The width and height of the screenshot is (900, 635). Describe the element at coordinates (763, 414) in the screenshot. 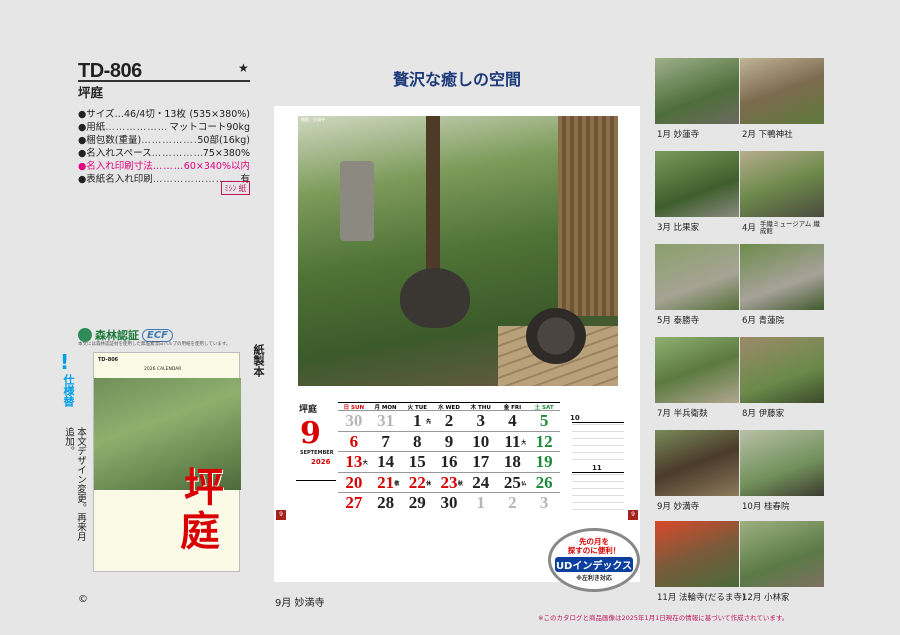

I see `caption-text: 8月 伊藤家` at that location.